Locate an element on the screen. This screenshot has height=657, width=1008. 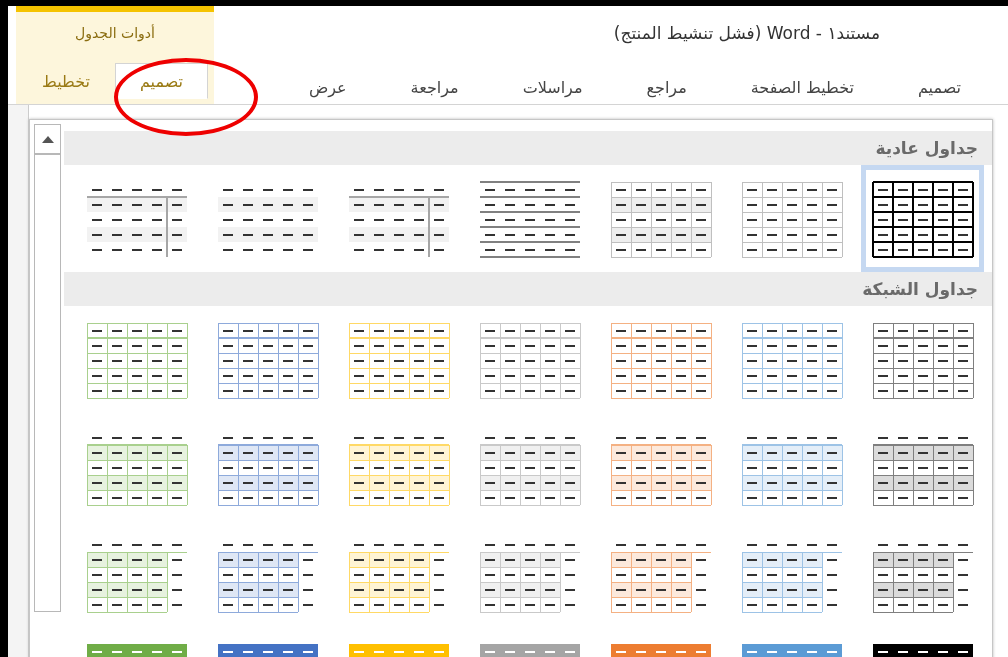
scroll-bar is located at coordinates (47, 368).